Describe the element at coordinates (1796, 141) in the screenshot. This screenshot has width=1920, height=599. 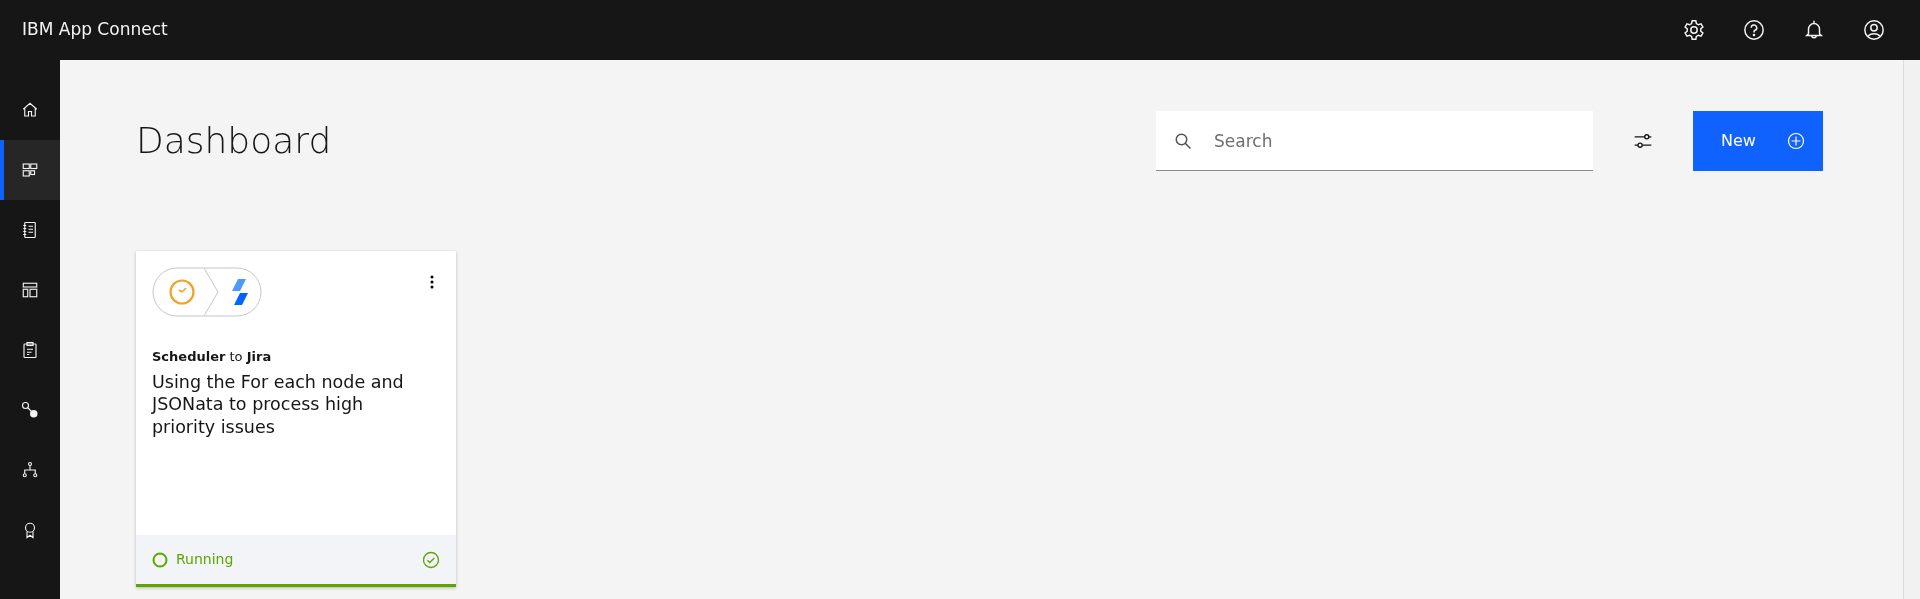
I see `add-icon` at that location.